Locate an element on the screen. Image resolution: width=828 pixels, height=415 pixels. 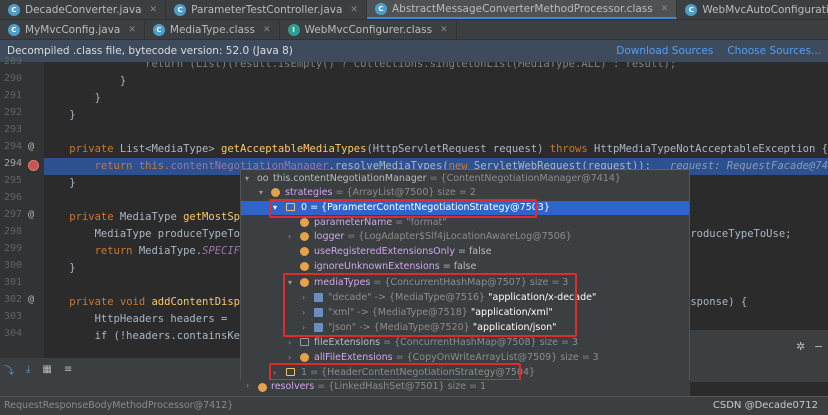
tab-label: MyMvcConfig.java is located at coordinates (73, 29).